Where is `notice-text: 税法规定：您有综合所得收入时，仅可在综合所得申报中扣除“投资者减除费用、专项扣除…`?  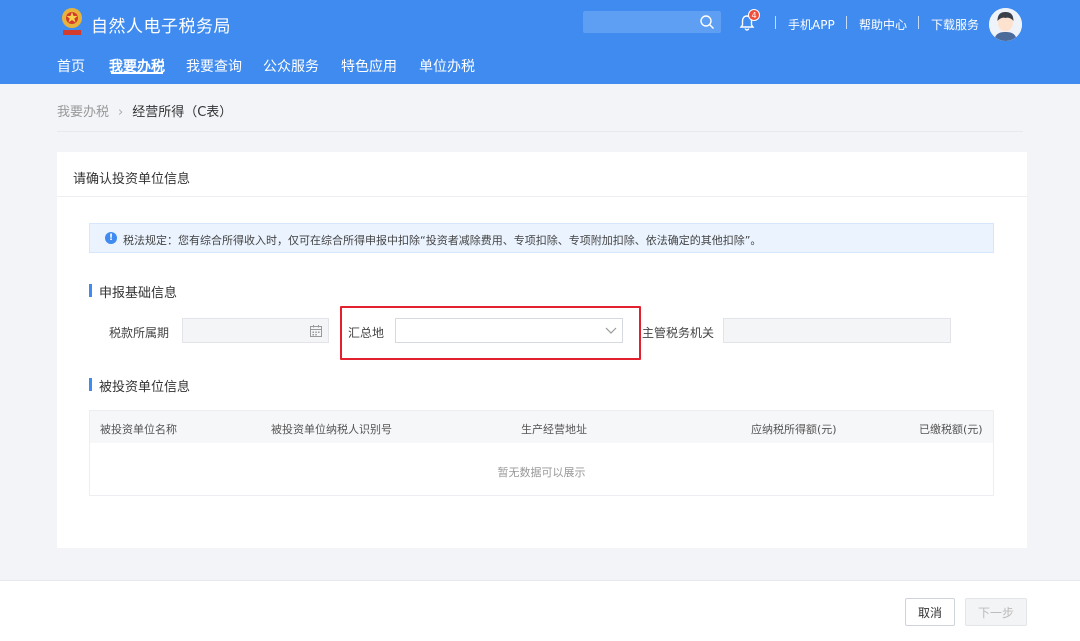 notice-text: 税法规定：您有综合所得收入时，仅可在综合所得申报中扣除“投资者减除费用、专项扣除… is located at coordinates (442, 240).